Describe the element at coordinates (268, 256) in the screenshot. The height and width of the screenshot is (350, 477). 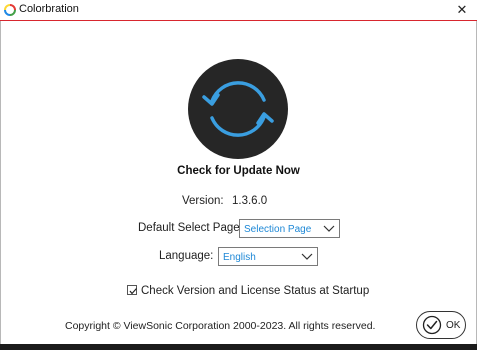
I see `language-dropdown: English` at that location.